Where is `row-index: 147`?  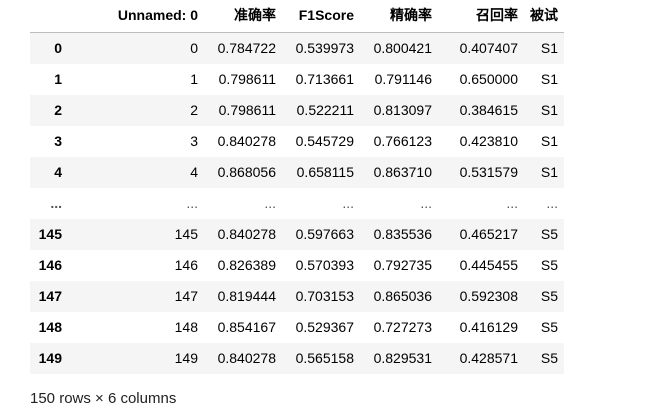
row-index: 147 is located at coordinates (50, 295).